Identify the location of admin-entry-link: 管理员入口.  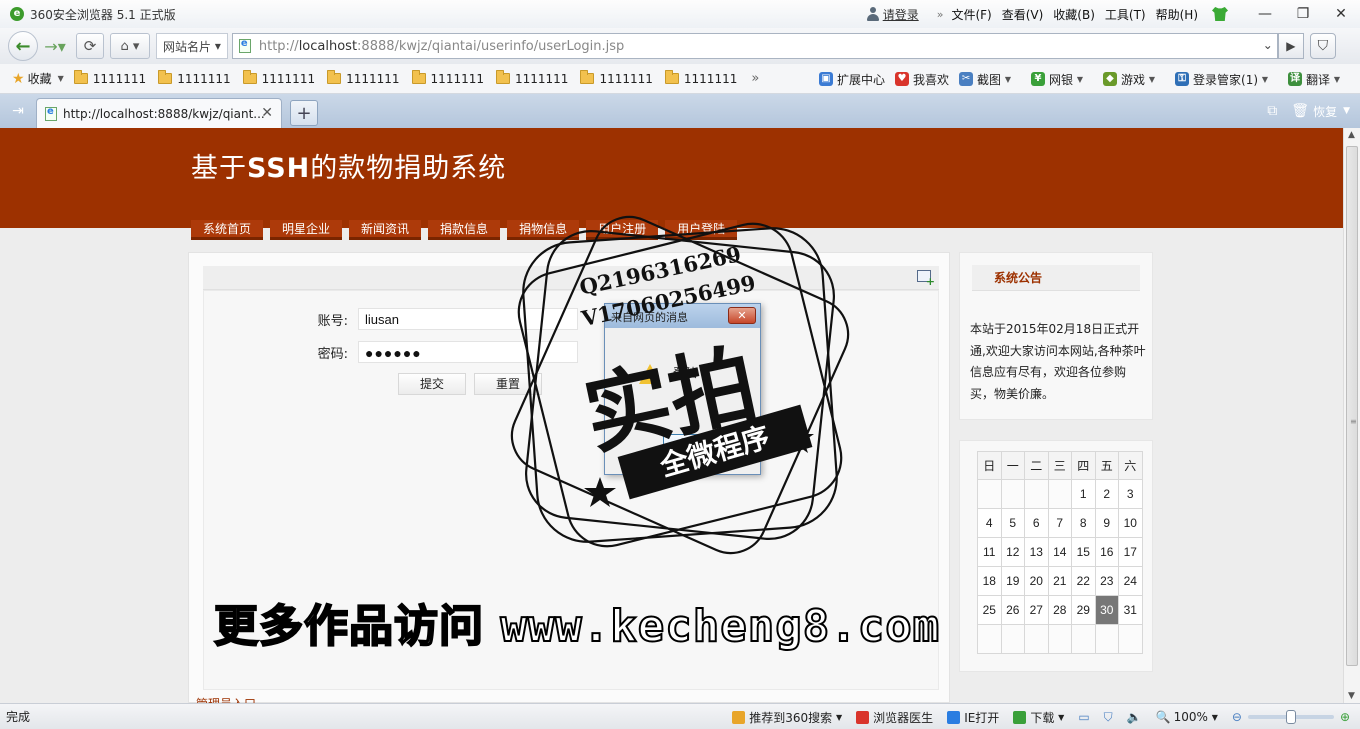
(226, 699).